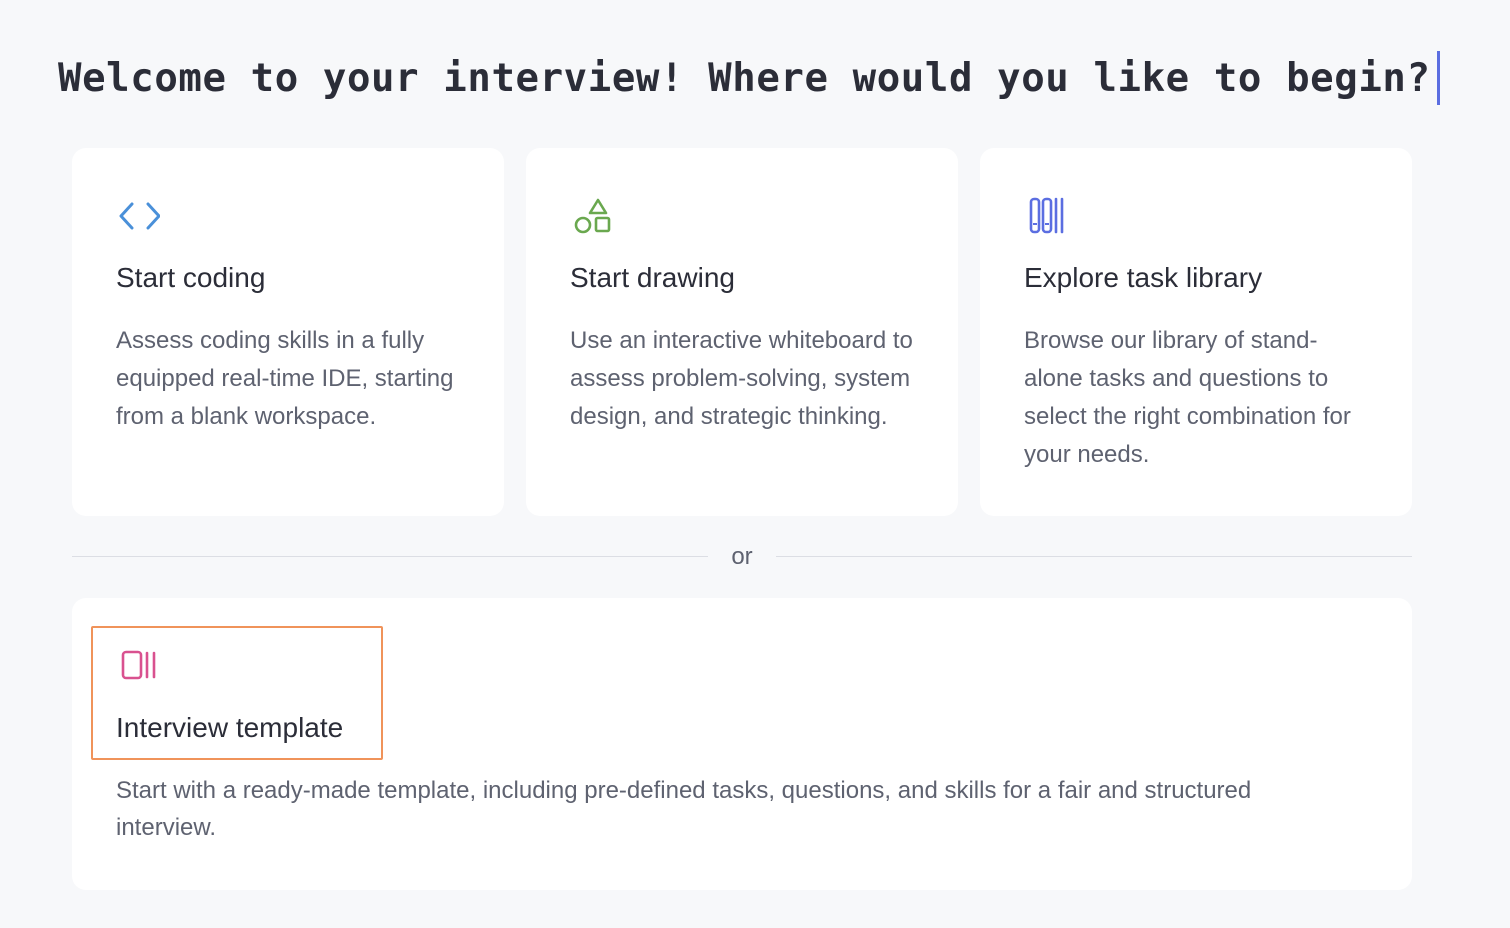 The width and height of the screenshot is (1510, 928). What do you see at coordinates (1094, 556) in the screenshot?
I see `divider-line-right` at bounding box center [1094, 556].